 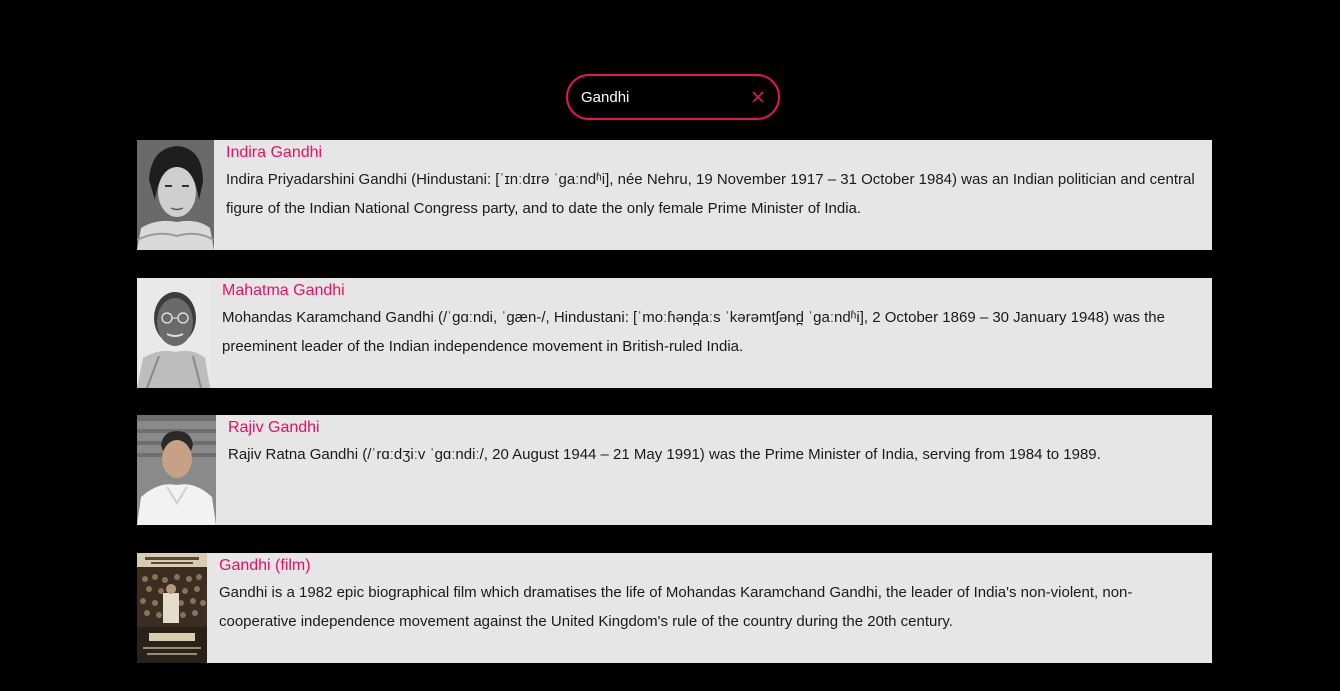 I want to click on clear-search-button, so click(x=758, y=97).